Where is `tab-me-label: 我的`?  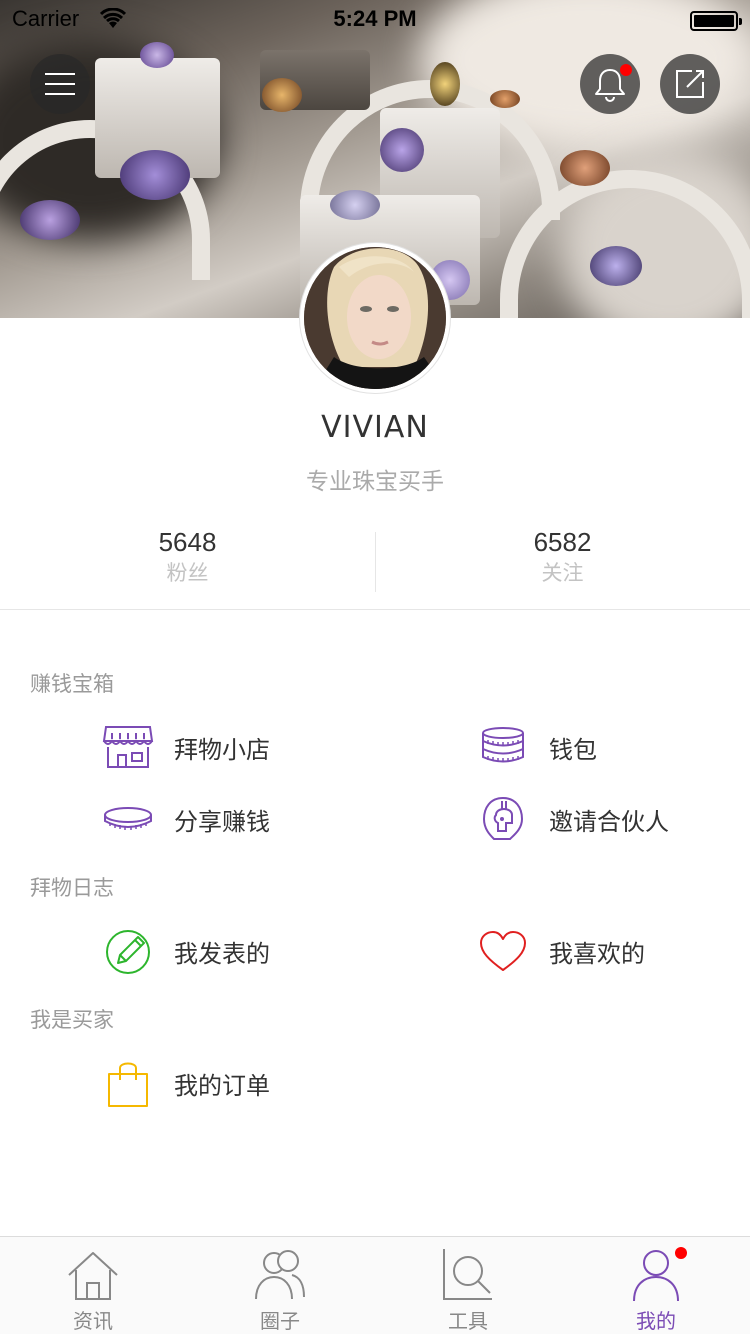
tab-me-label: 我的 is located at coordinates (656, 1321).